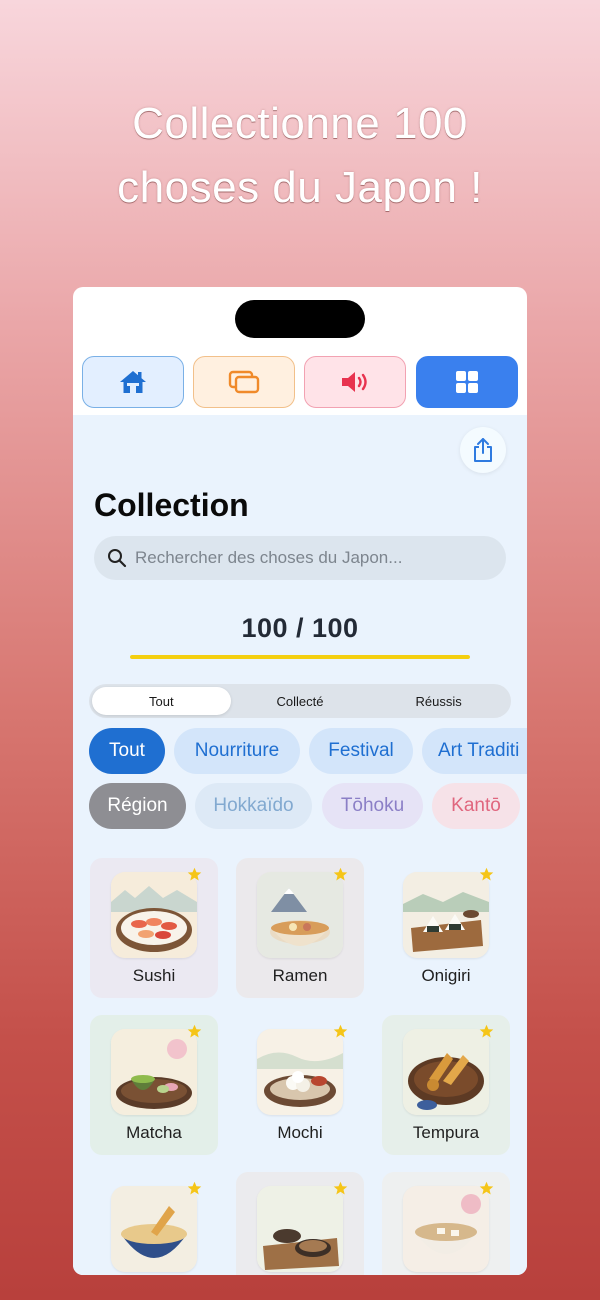  I want to click on collection-progress-bar, so click(300, 657).